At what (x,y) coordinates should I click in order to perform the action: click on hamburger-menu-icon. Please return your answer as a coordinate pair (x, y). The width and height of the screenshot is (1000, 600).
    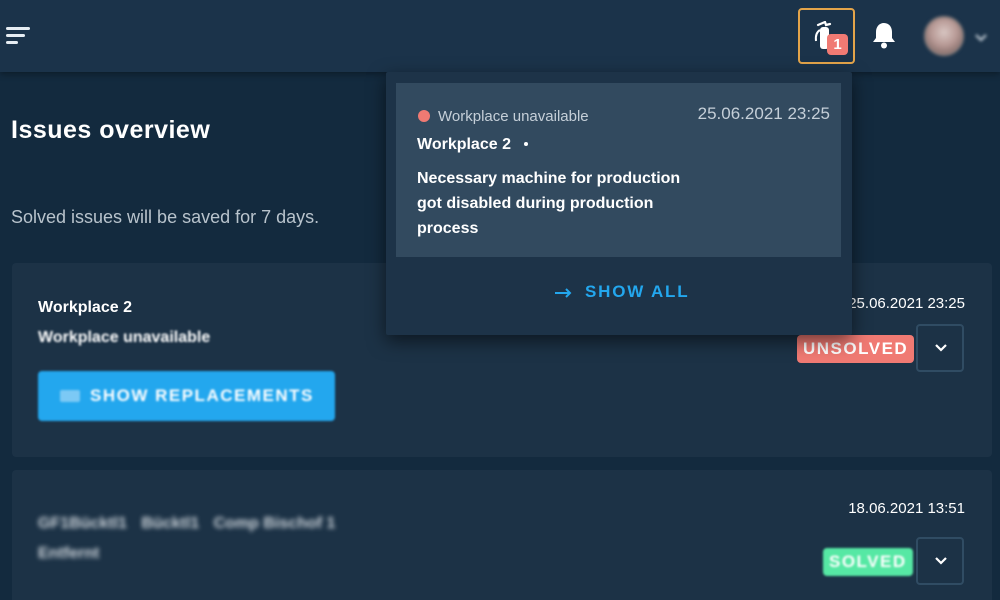
    Looking at the image, I should click on (18, 37).